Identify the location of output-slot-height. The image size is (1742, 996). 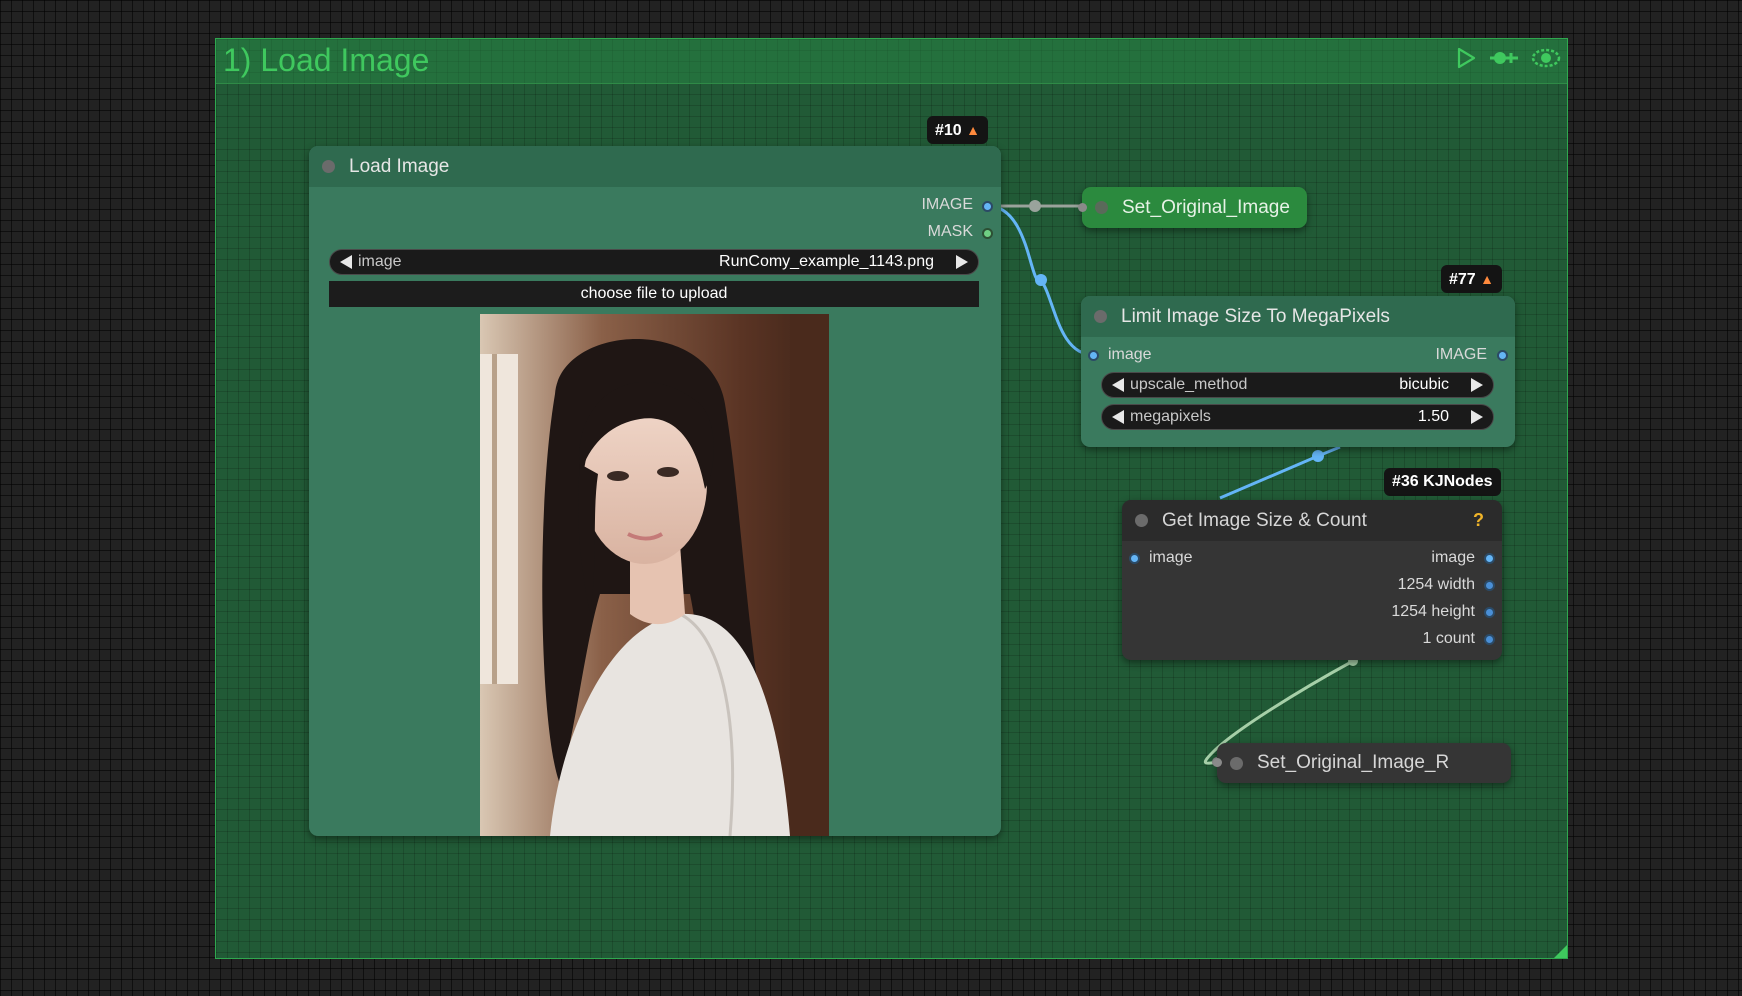
(1489, 612).